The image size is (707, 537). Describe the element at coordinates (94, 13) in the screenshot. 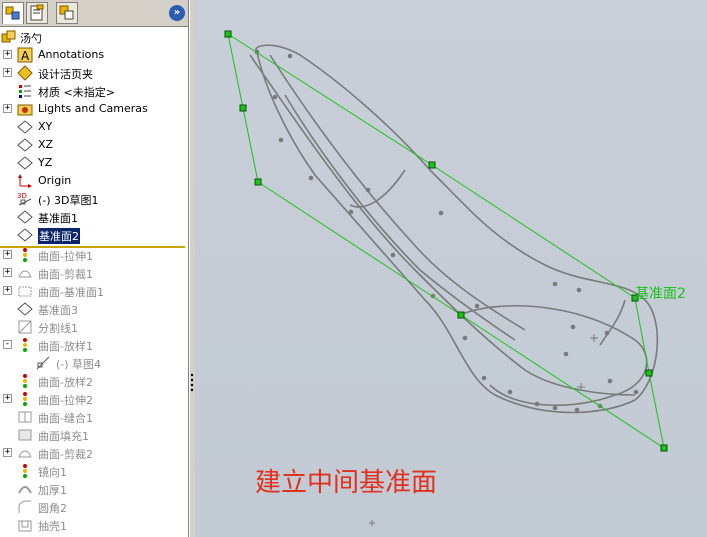

I see `manager-tab-bar: »` at that location.